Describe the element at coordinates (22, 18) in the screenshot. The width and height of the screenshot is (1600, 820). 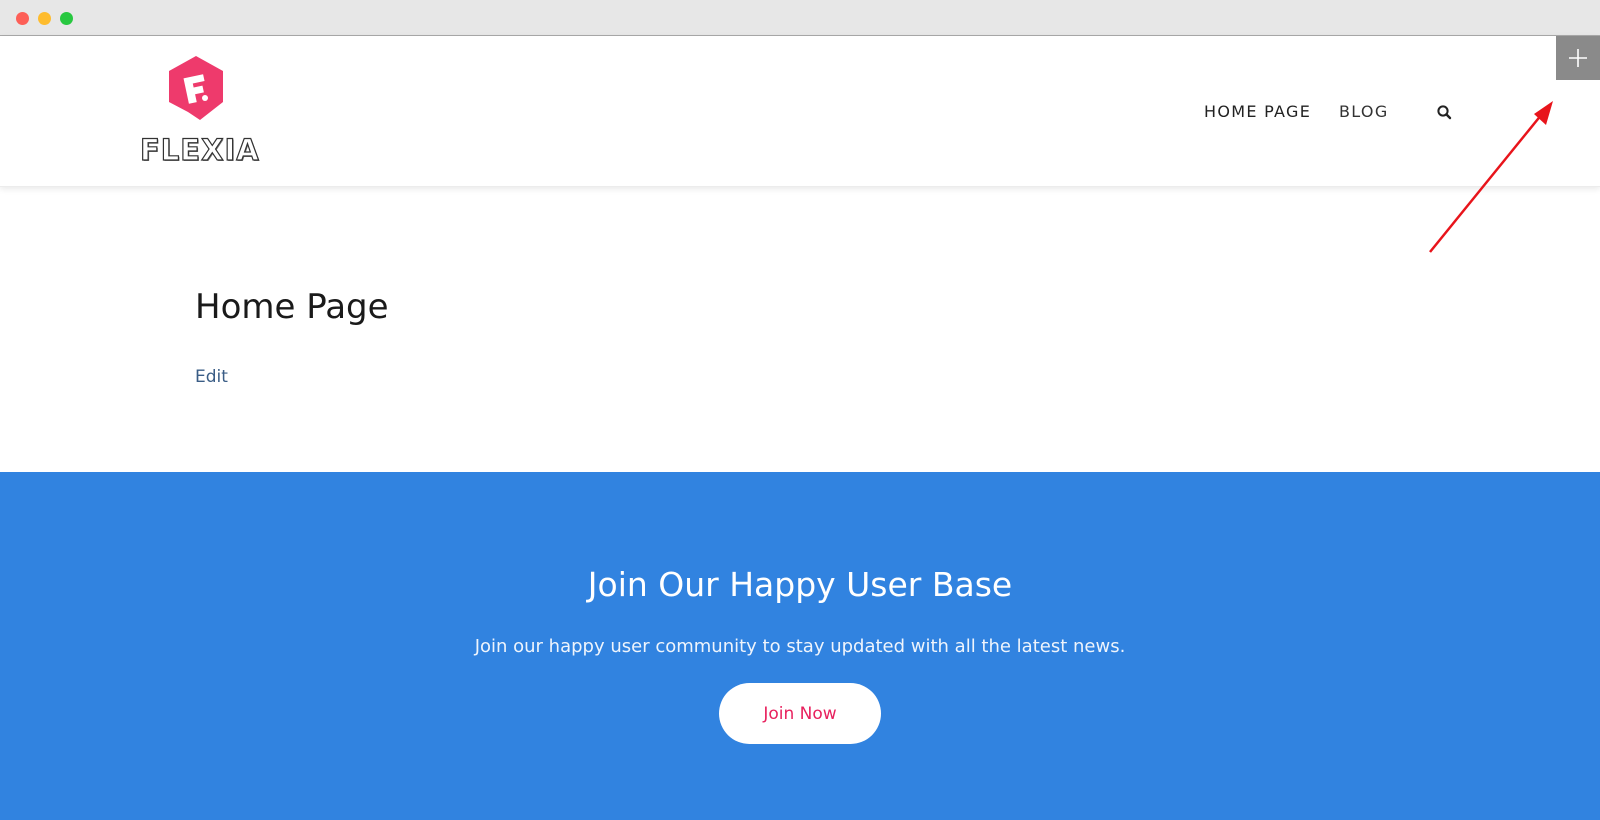
I see `close-window-button` at that location.